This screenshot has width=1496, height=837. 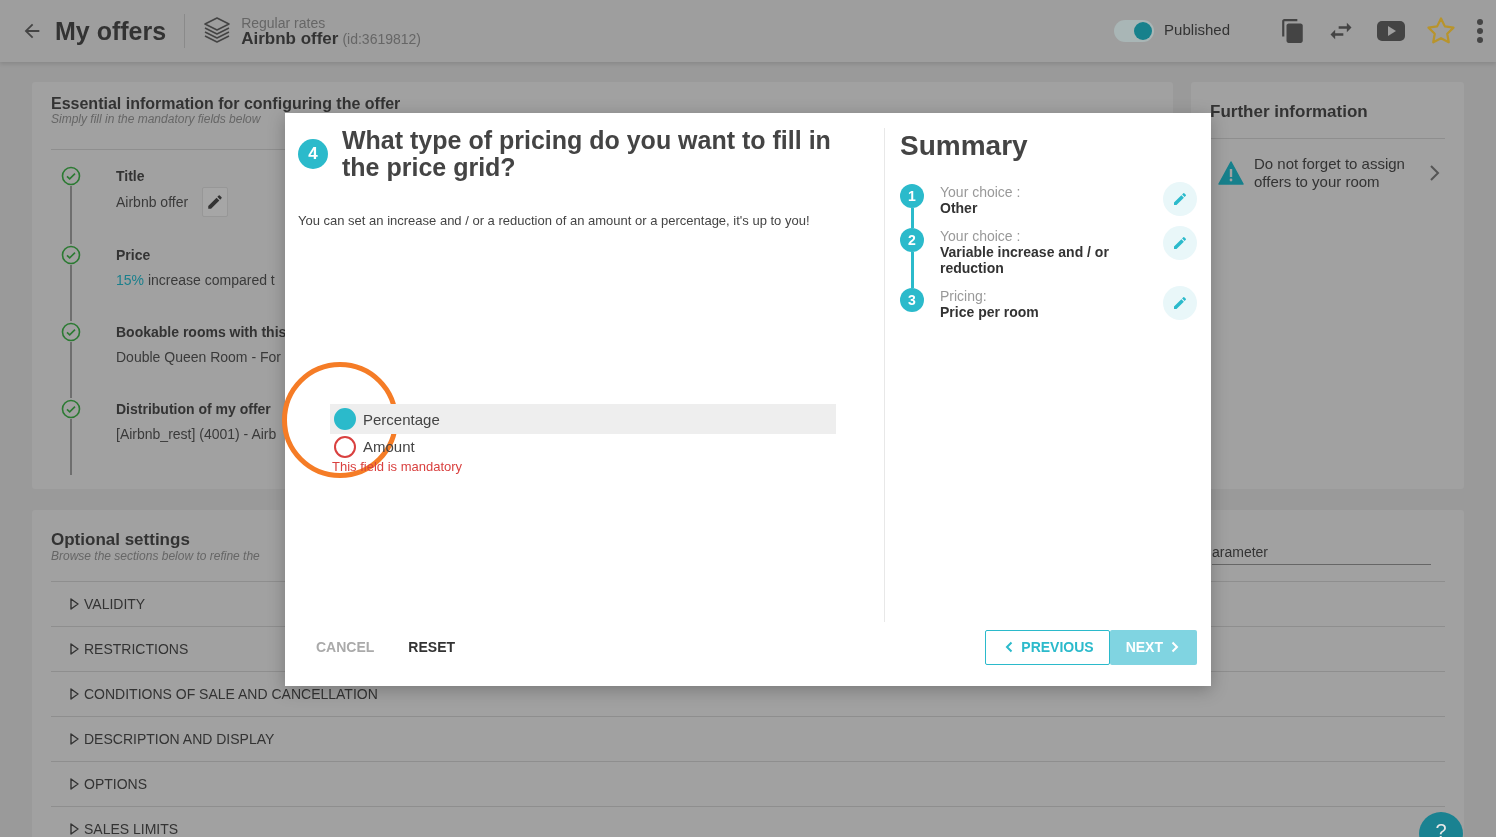 I want to click on card-subtitle: Browse the sections below to refine the, so click(x=155, y=556).